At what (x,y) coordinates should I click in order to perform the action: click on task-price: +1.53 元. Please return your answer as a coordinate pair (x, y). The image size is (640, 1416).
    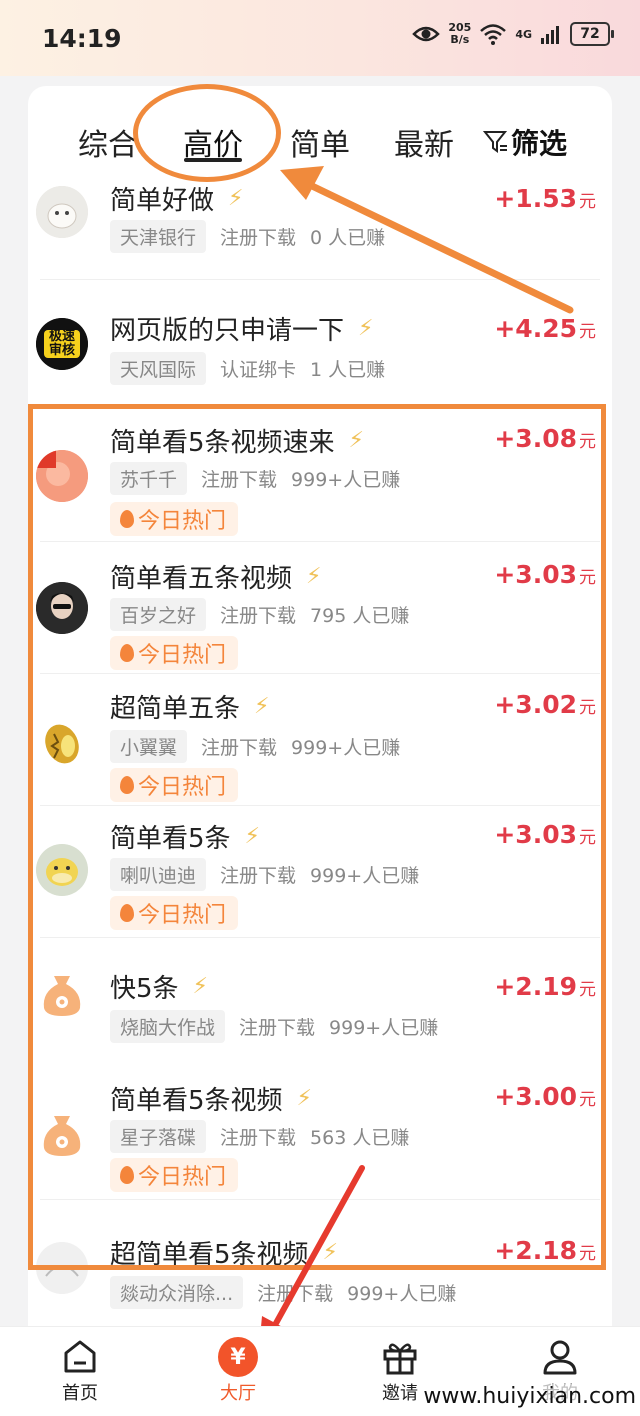
    Looking at the image, I should click on (545, 198).